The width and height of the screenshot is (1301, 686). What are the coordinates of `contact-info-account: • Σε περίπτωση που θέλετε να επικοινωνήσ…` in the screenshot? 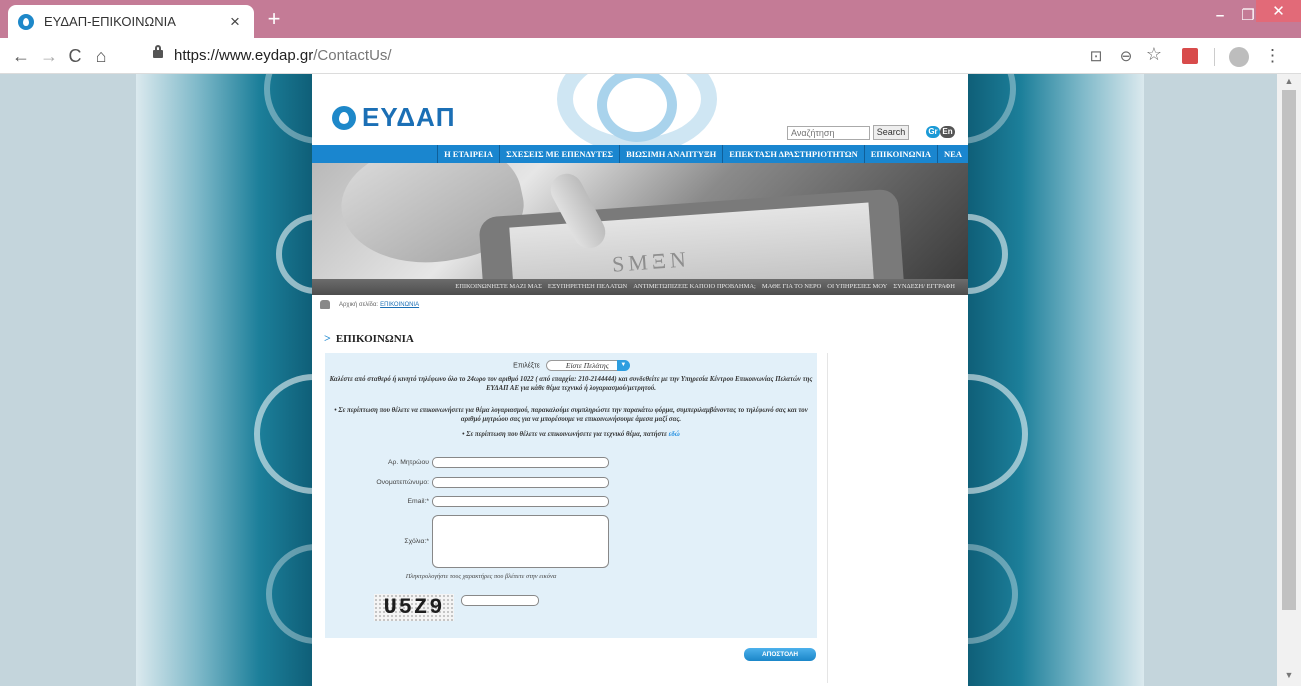 It's located at (571, 415).